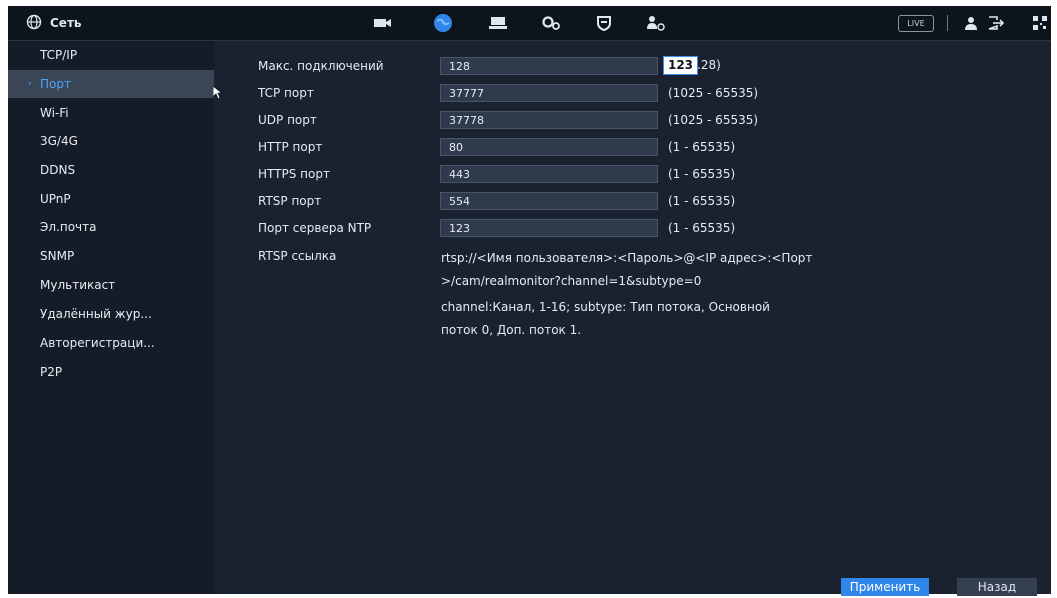 This screenshot has height=598, width=1057. Describe the element at coordinates (111, 141) in the screenshot. I see `sidebar-item-3g4g: 3G/4G` at that location.